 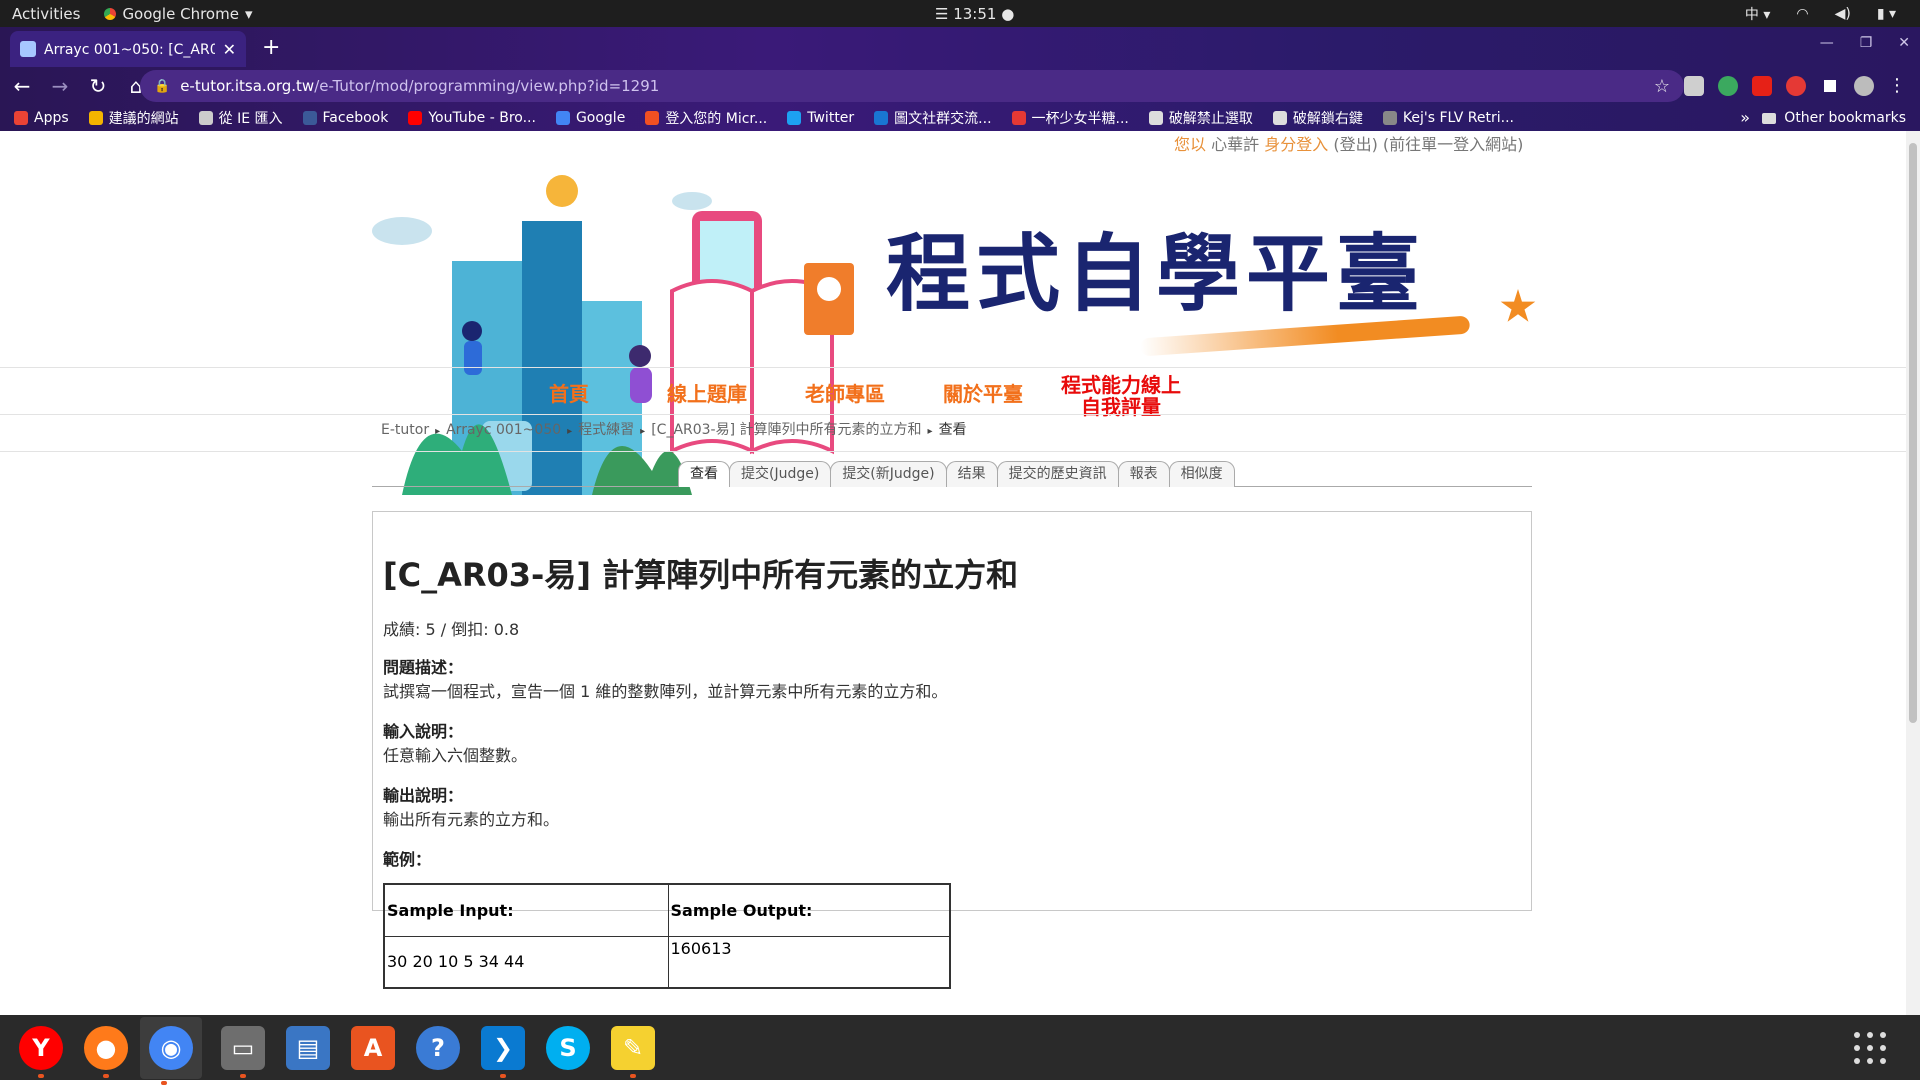 I want to click on breadcrumb-etutor: E-tutor, so click(x=405, y=430).